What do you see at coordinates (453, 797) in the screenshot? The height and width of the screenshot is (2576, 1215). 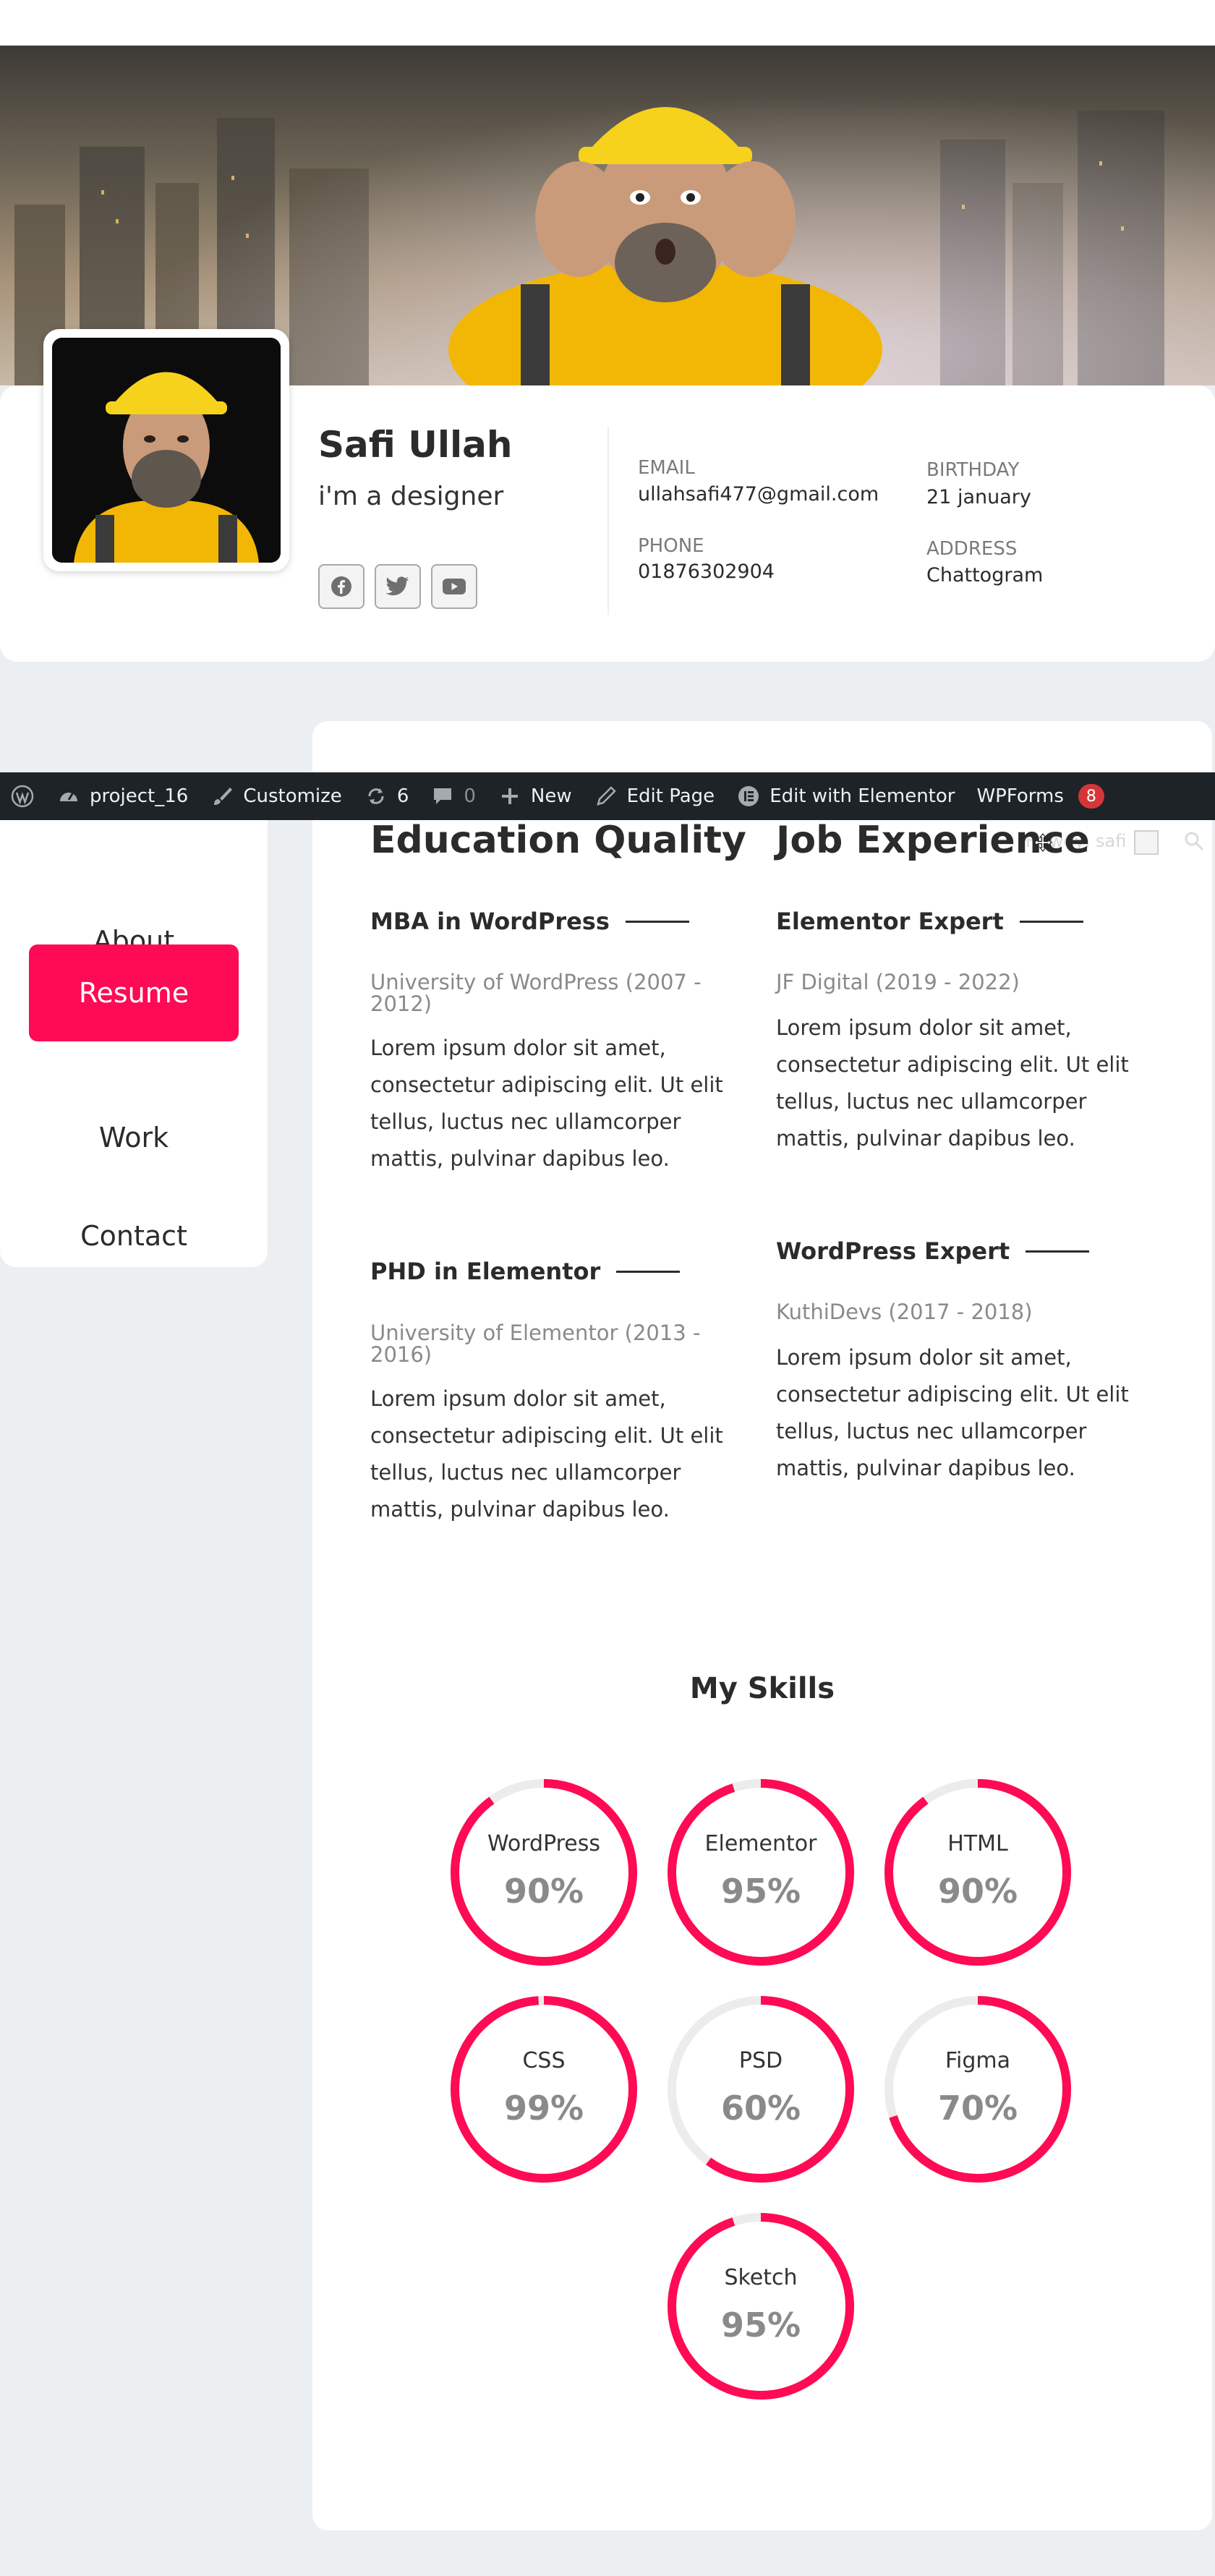 I see `admin-comments: 0` at bounding box center [453, 797].